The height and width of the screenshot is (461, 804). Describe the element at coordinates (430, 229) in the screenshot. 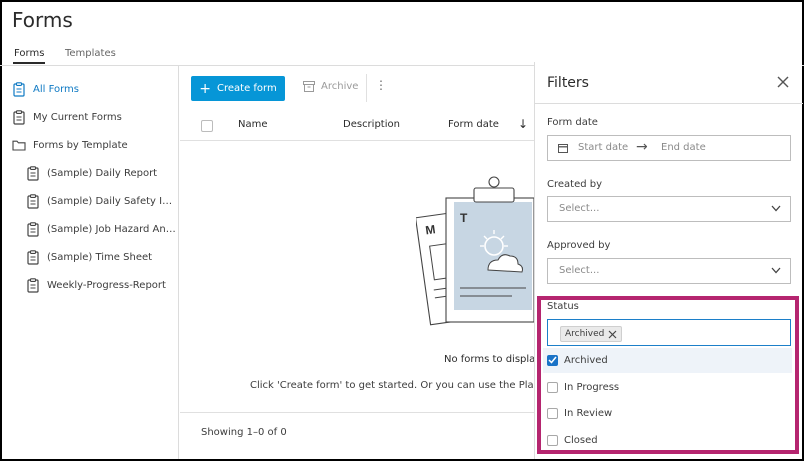

I see `art-letter-m: M` at that location.